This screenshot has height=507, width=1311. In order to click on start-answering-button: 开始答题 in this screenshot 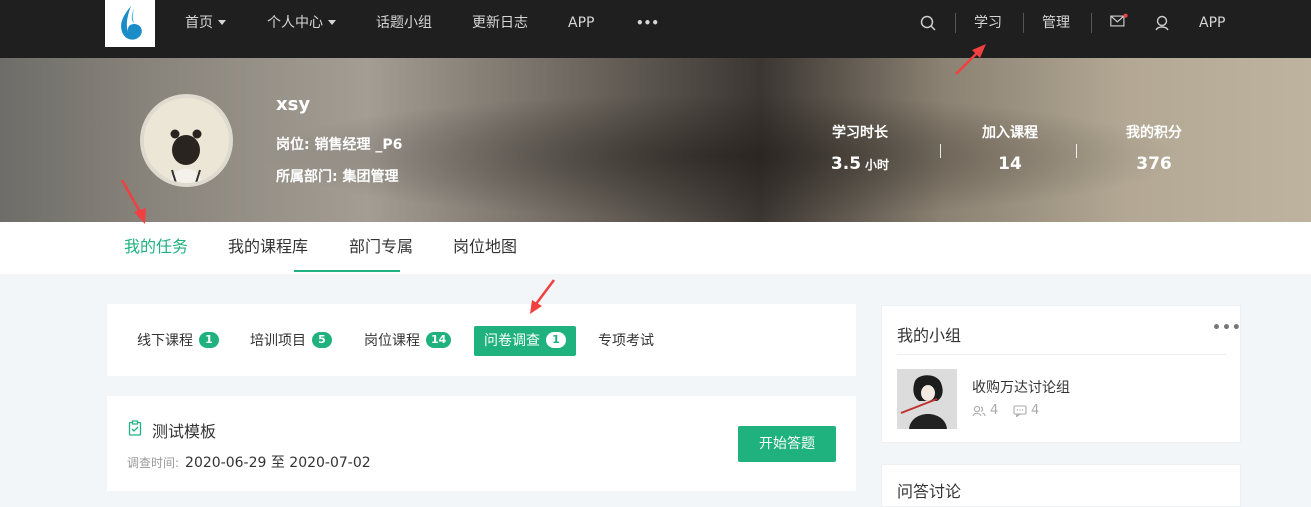, I will do `click(787, 444)`.